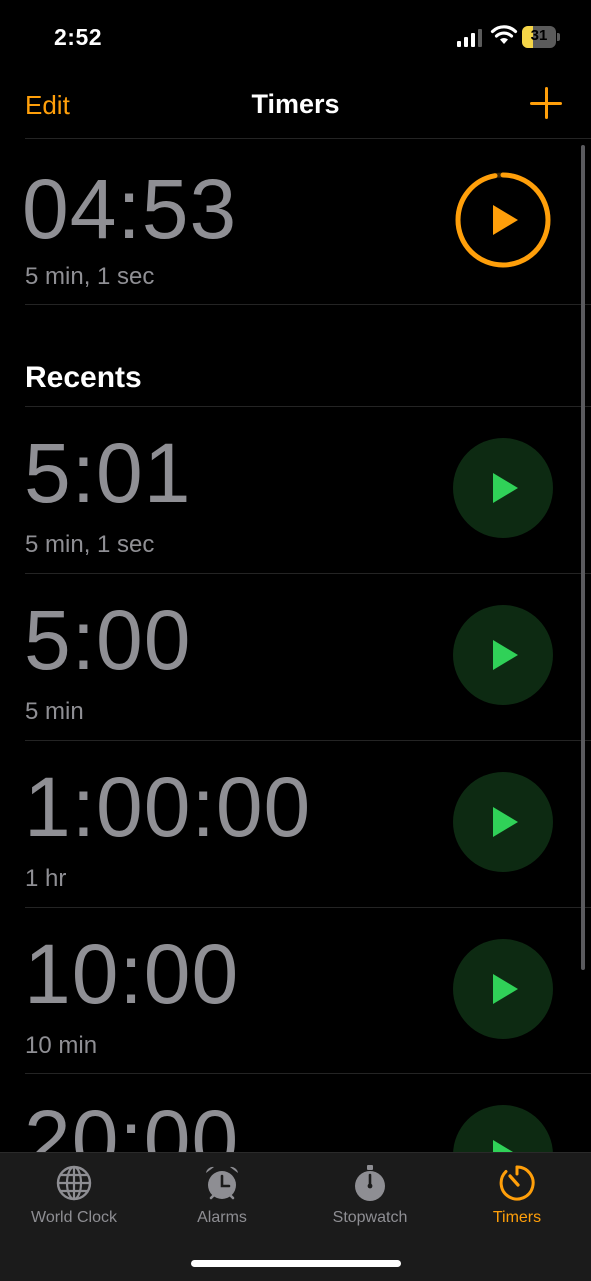 The width and height of the screenshot is (591, 1281). Describe the element at coordinates (108, 473) in the screenshot. I see `recent-timer-time: 5:01` at that location.